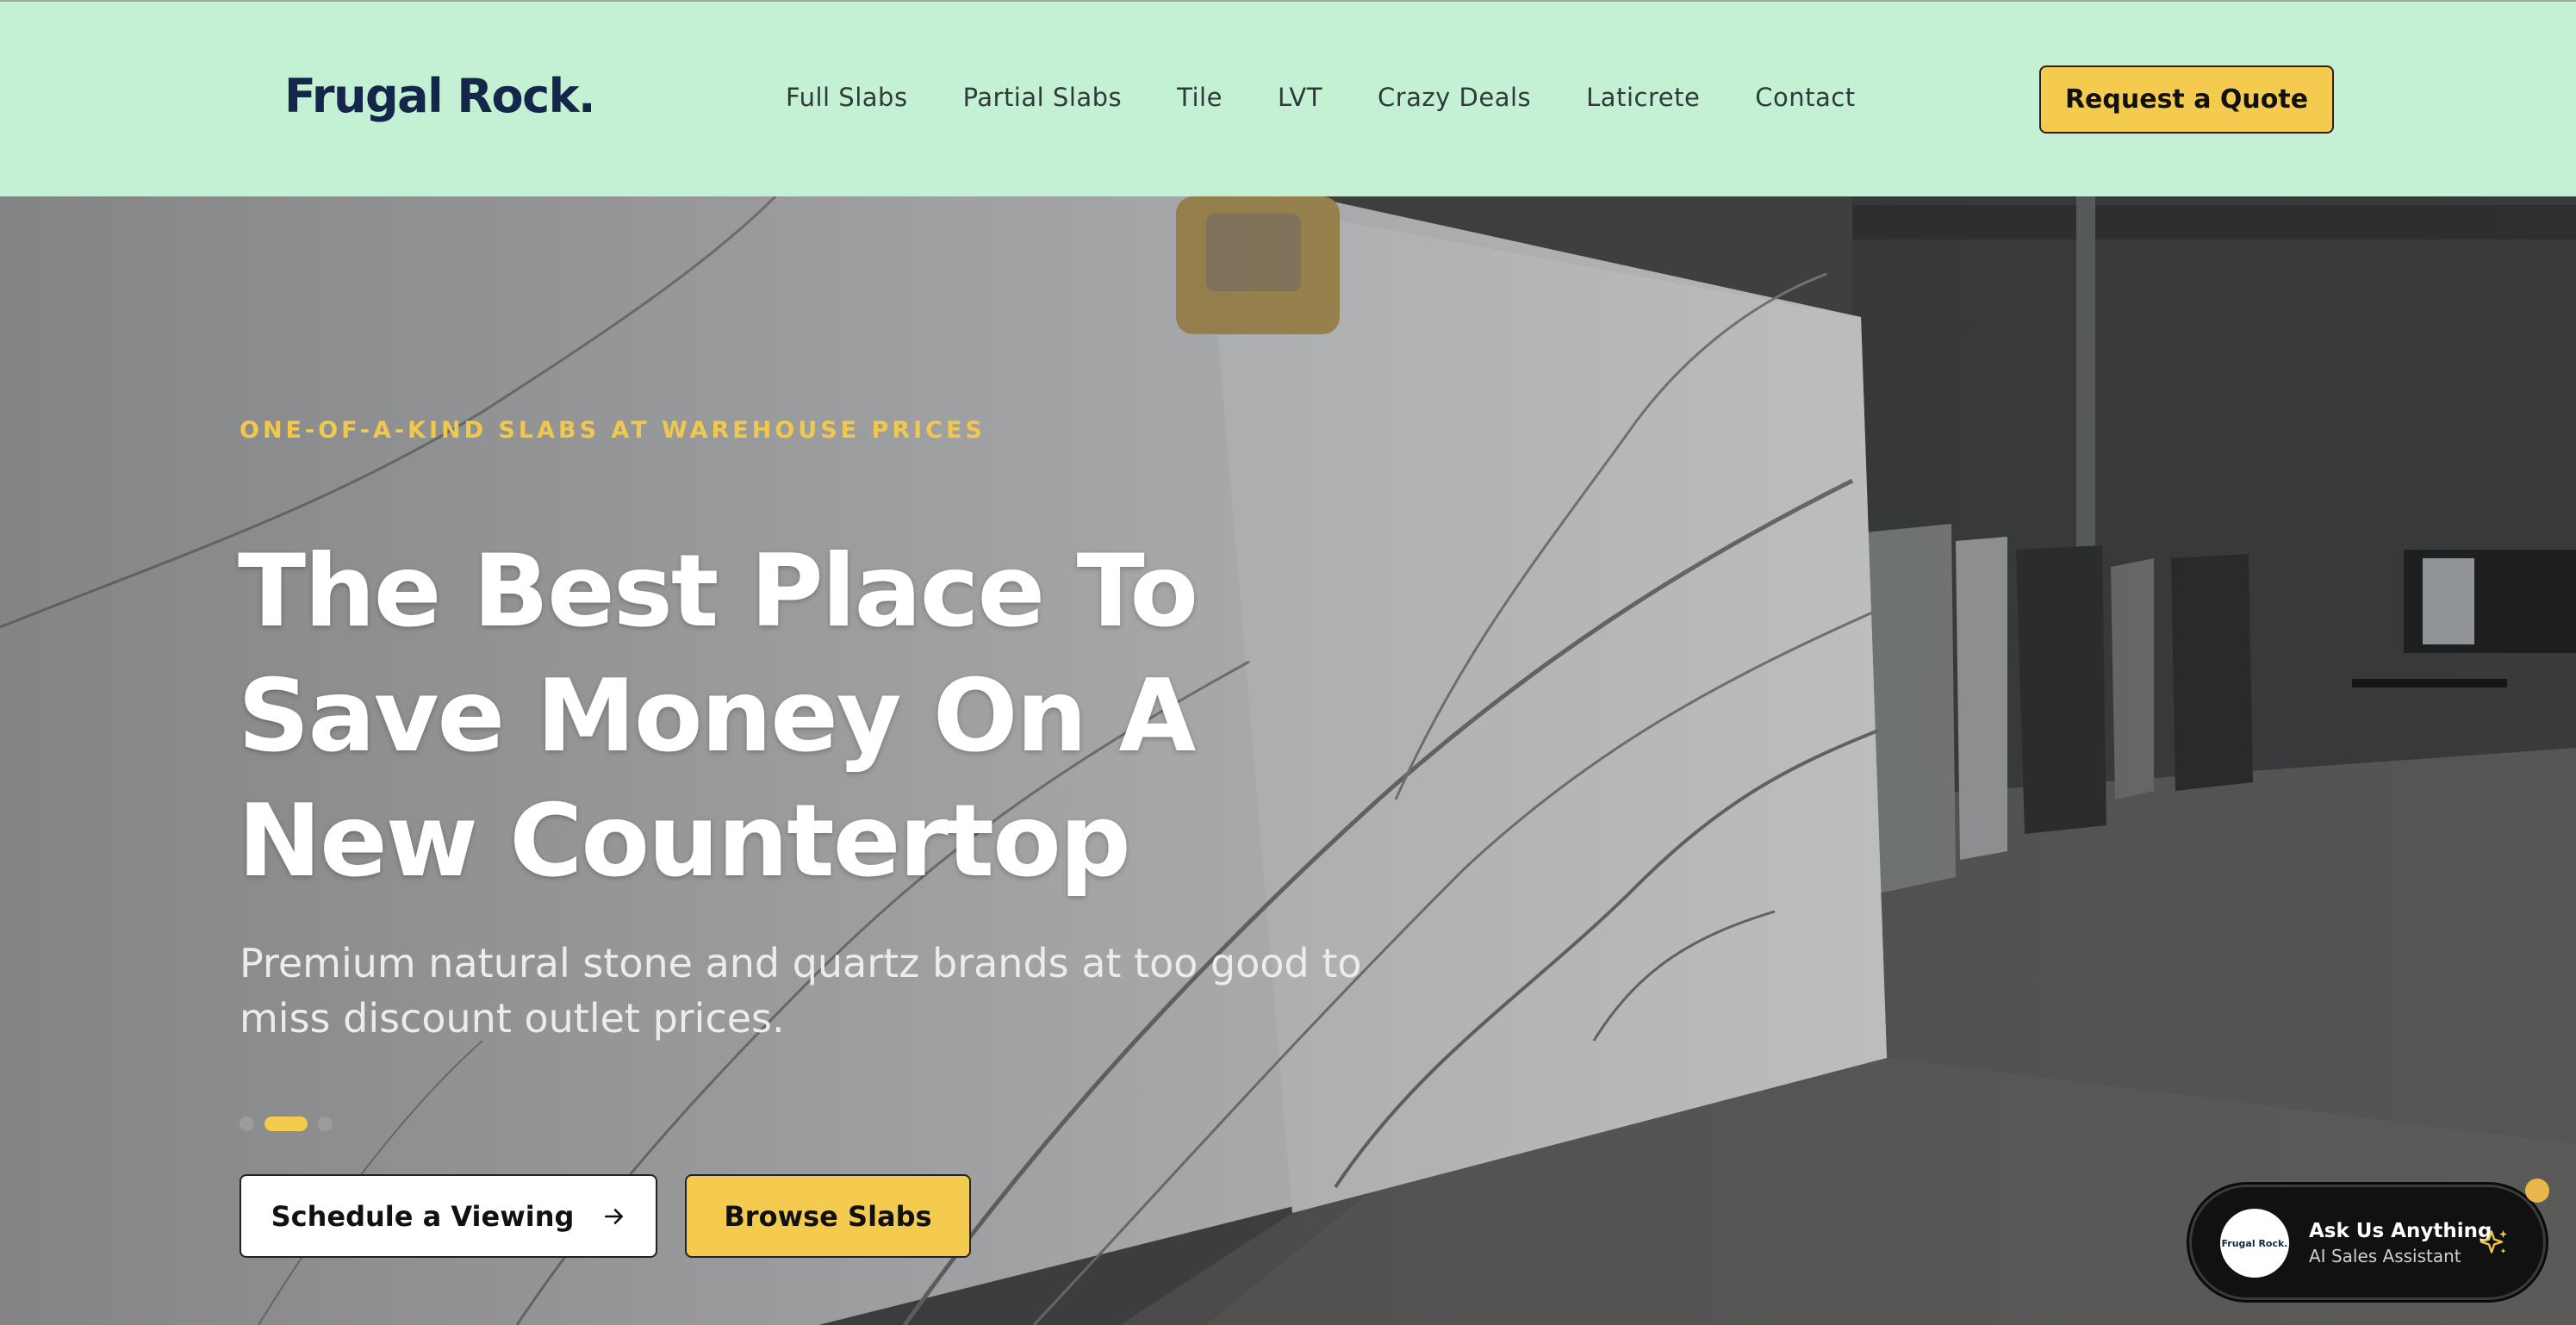  Describe the element at coordinates (1455, 97) in the screenshot. I see `nav-item-crazy-deals: Crazy Deals` at that location.